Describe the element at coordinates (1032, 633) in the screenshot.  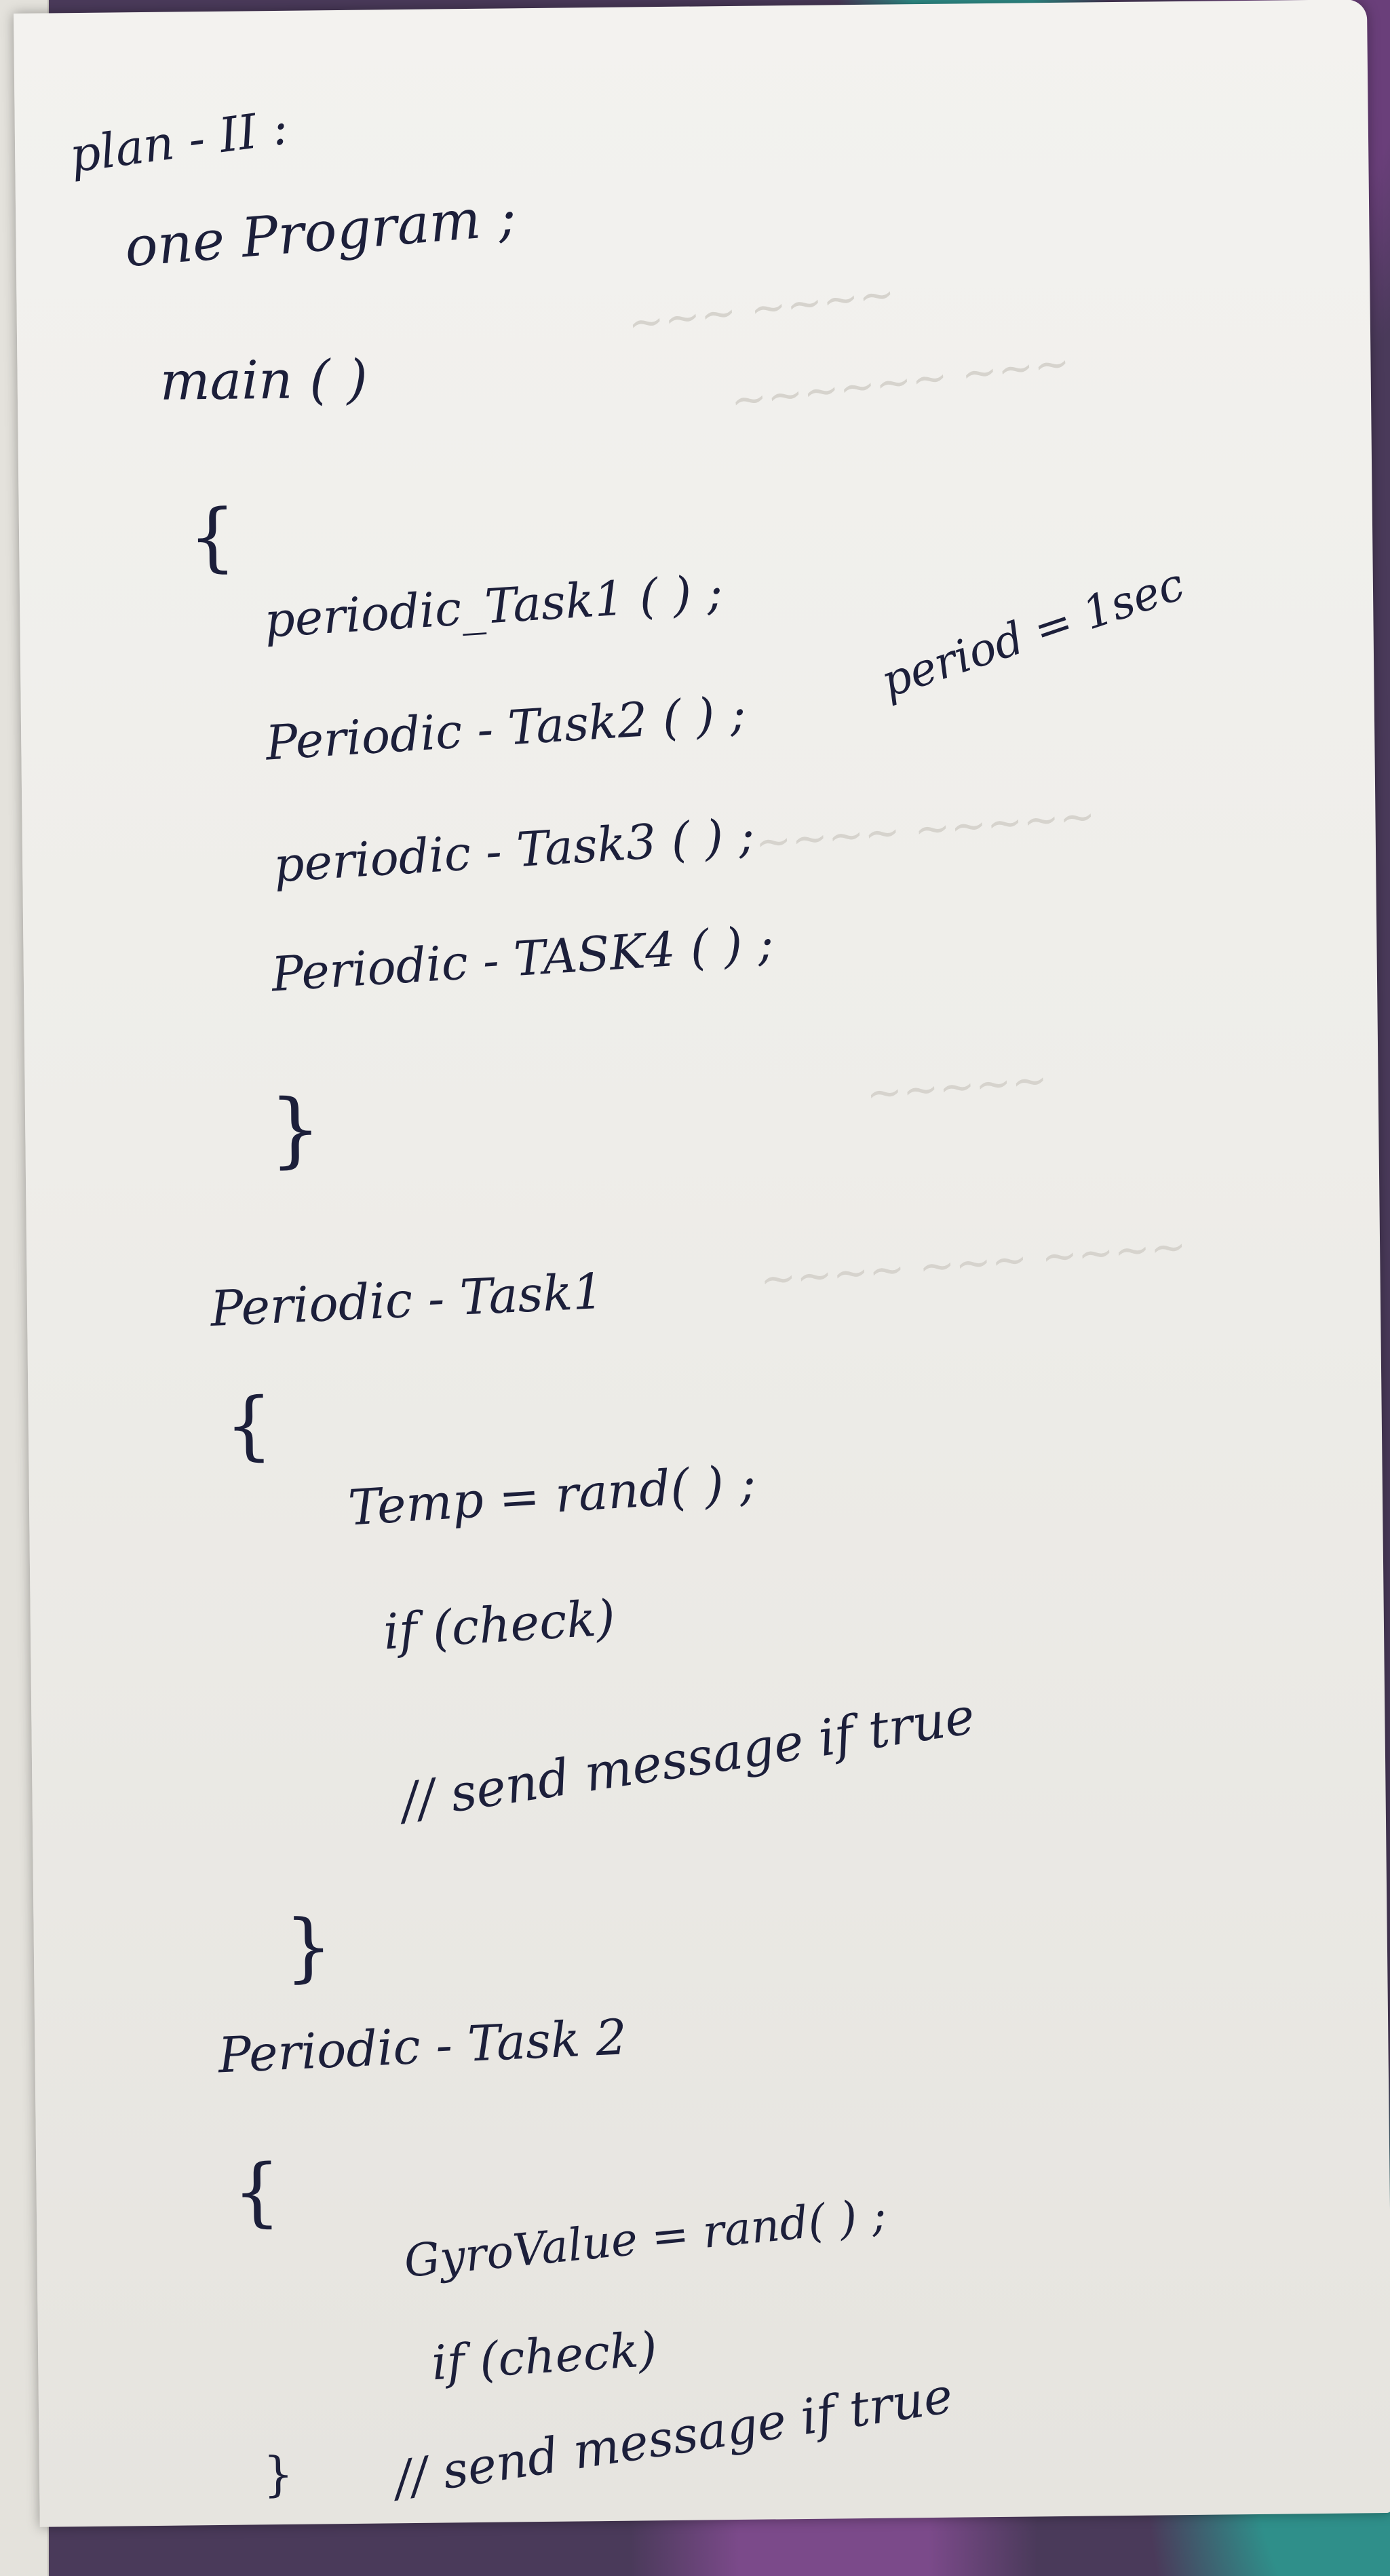
I see `period-note: period = 1sec` at that location.